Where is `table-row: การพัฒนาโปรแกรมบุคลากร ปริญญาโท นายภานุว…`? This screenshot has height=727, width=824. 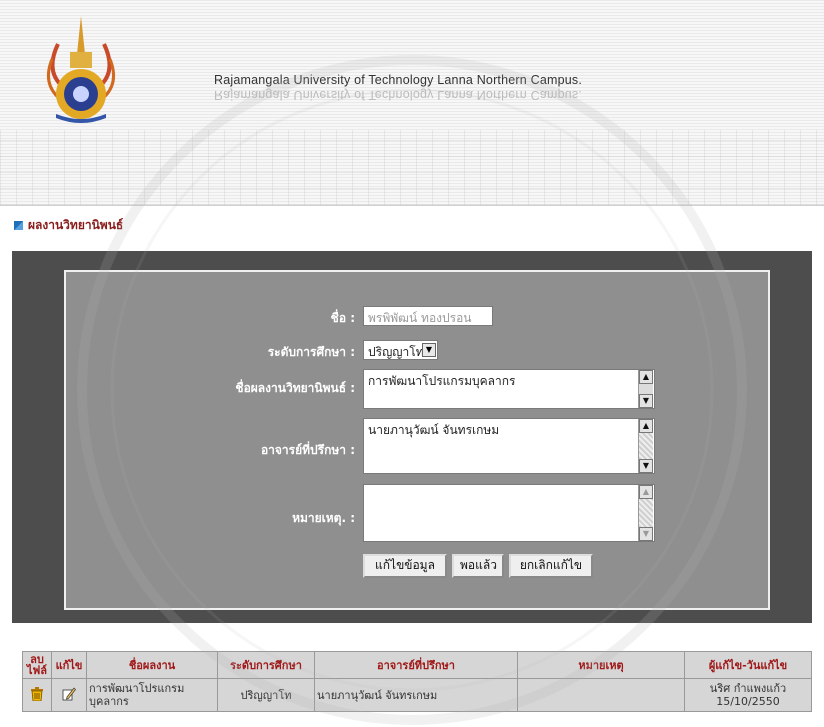 table-row: การพัฒนาโปรแกรมบุคลากร ปริญญาโท นายภานุว… is located at coordinates (417, 695).